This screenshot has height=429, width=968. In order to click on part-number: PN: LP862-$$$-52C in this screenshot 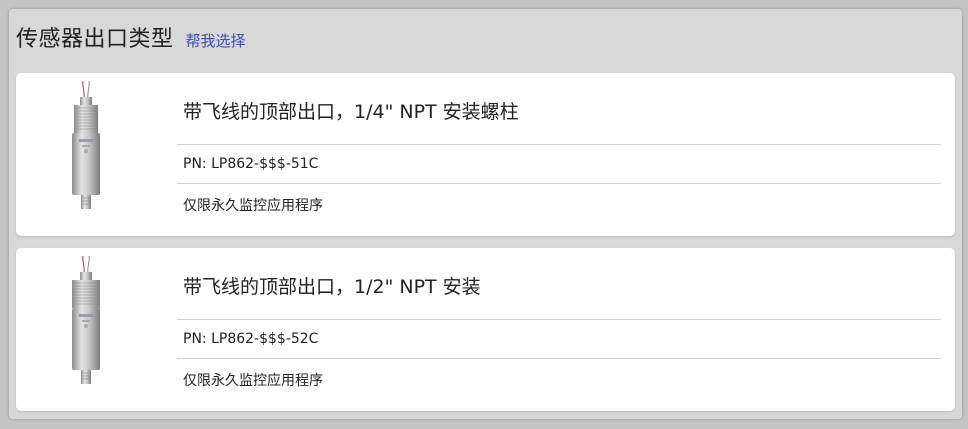, I will do `click(251, 339)`.